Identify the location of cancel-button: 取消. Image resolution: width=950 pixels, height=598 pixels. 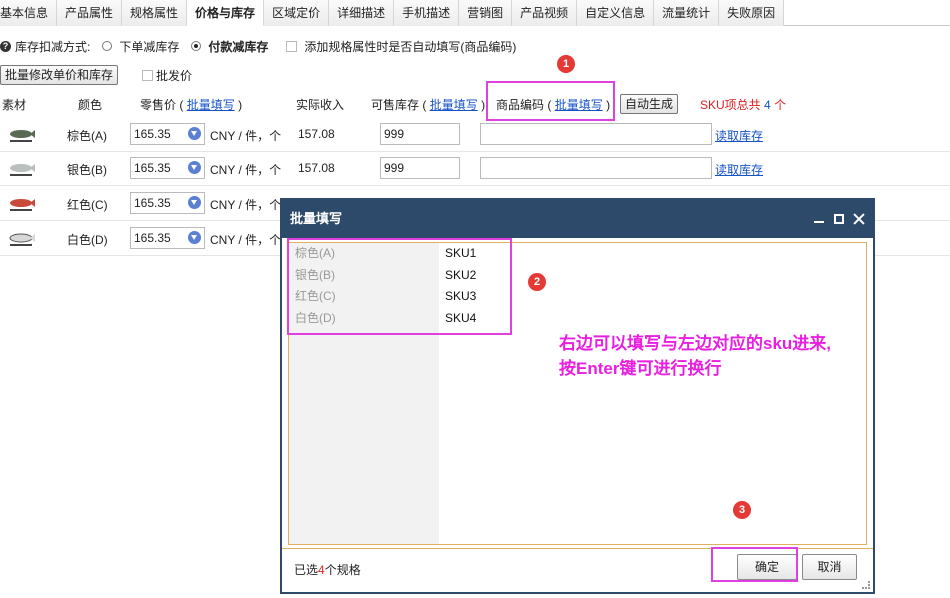
(829, 567).